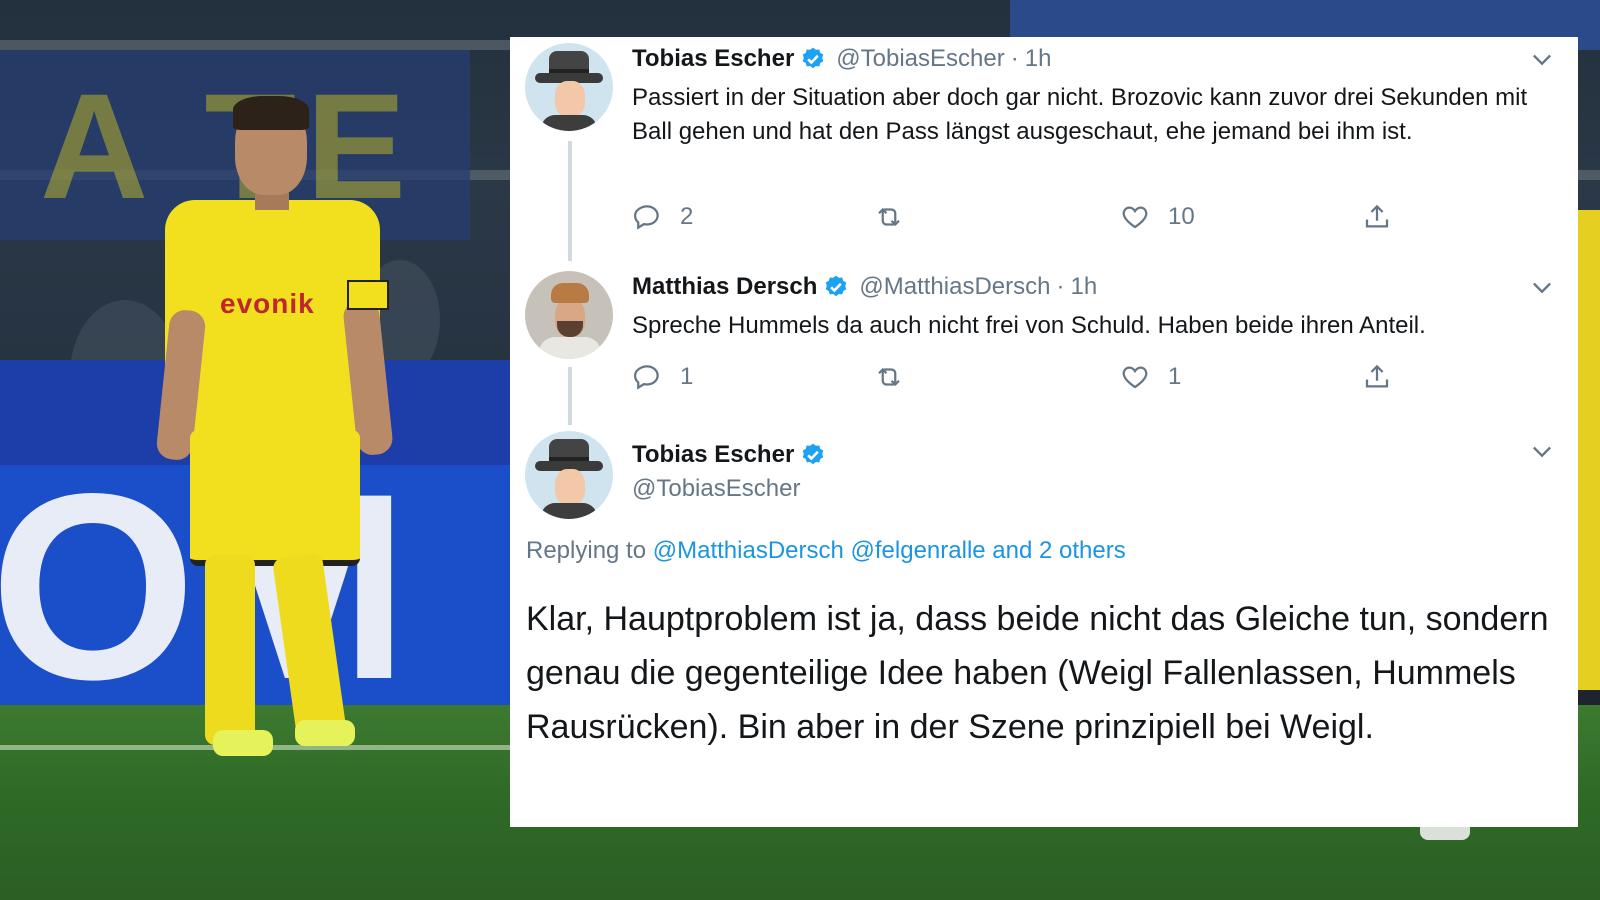  I want to click on mention-link: @felgenralle, so click(918, 550).